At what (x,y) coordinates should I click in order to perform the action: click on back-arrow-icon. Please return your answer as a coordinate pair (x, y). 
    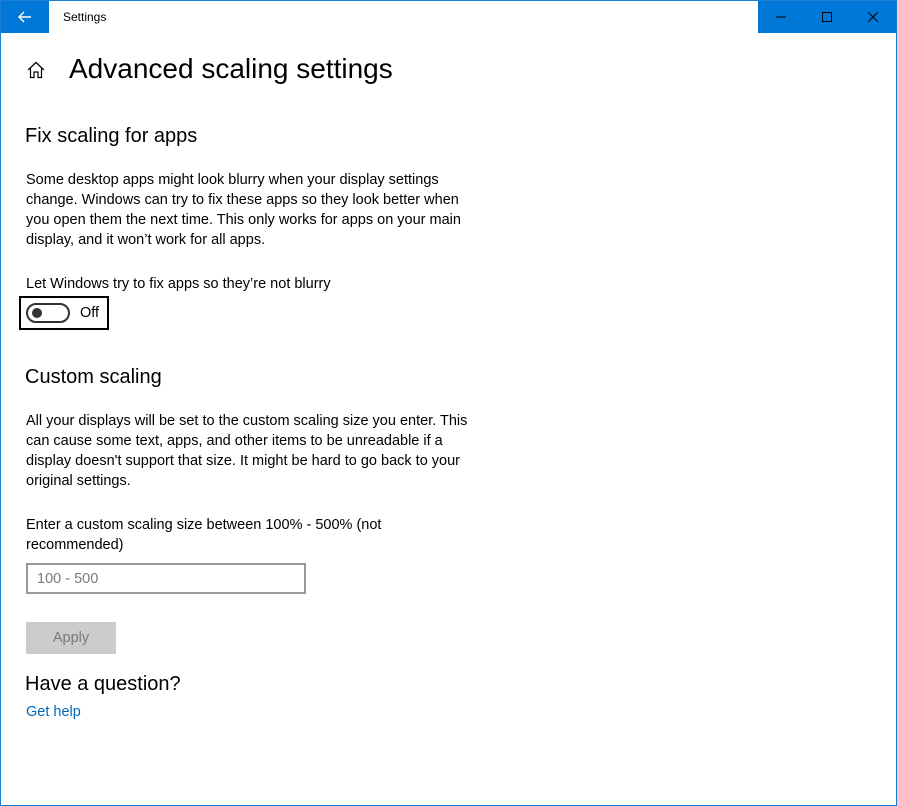
    Looking at the image, I should click on (24, 17).